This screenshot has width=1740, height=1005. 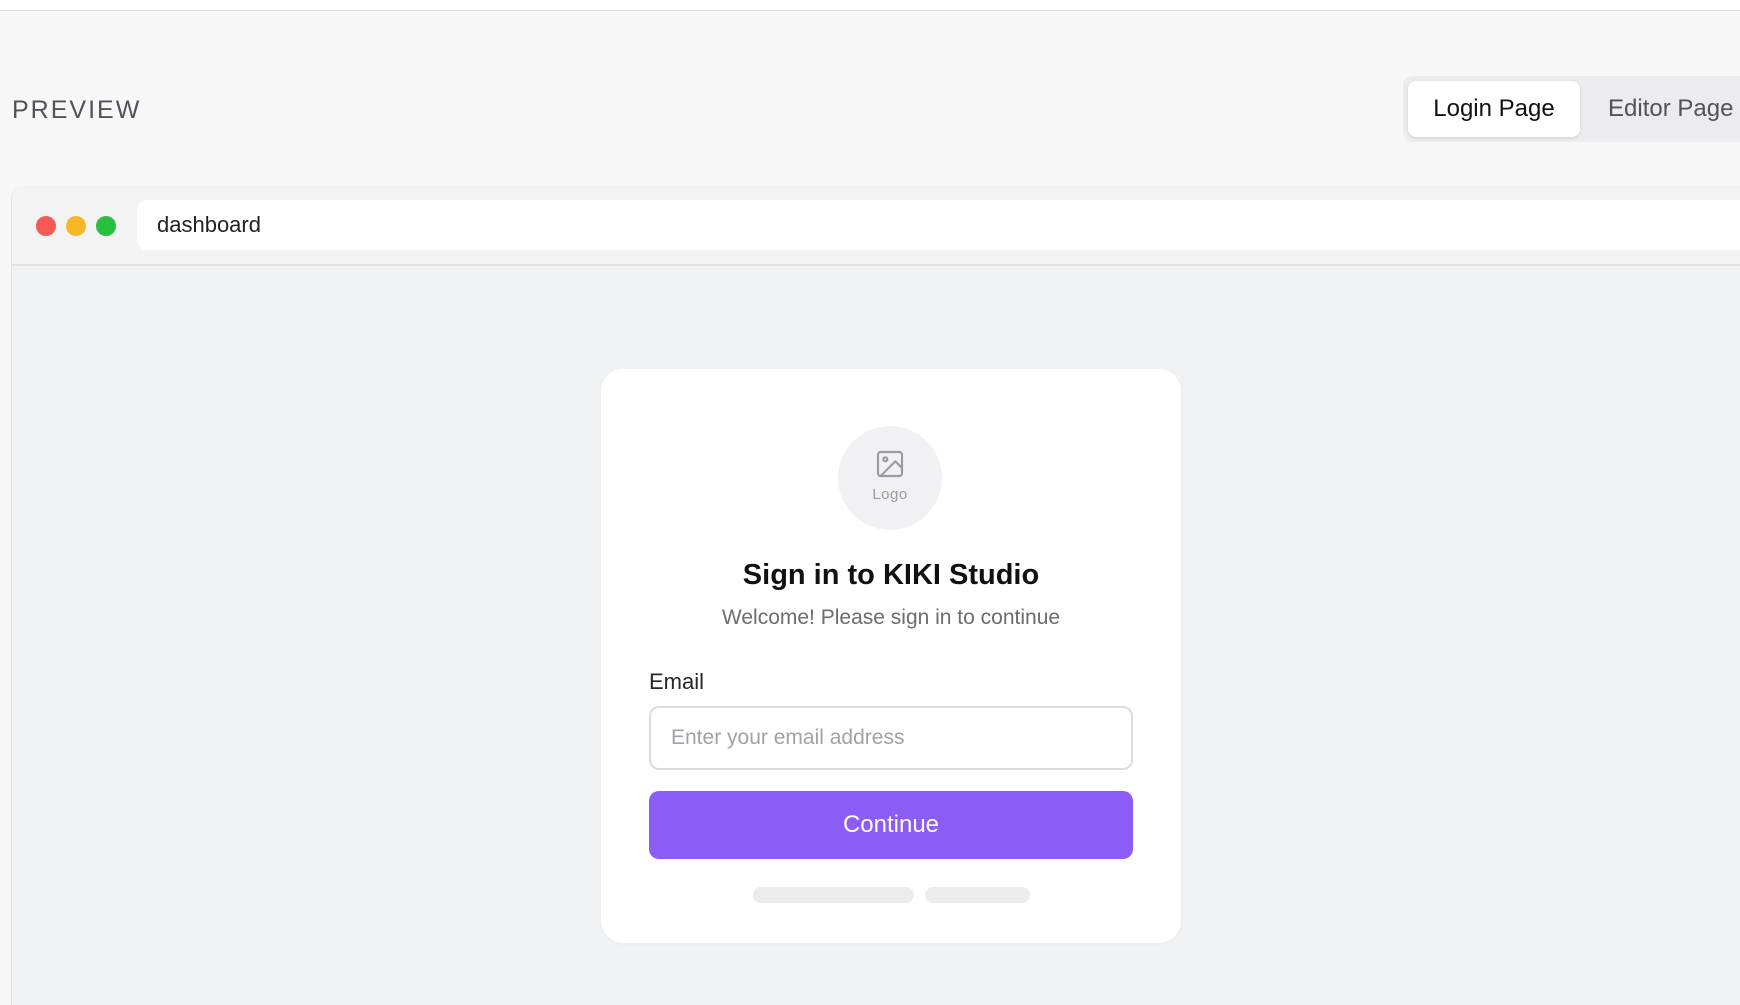 I want to click on logo-text: Logo, so click(x=890, y=494).